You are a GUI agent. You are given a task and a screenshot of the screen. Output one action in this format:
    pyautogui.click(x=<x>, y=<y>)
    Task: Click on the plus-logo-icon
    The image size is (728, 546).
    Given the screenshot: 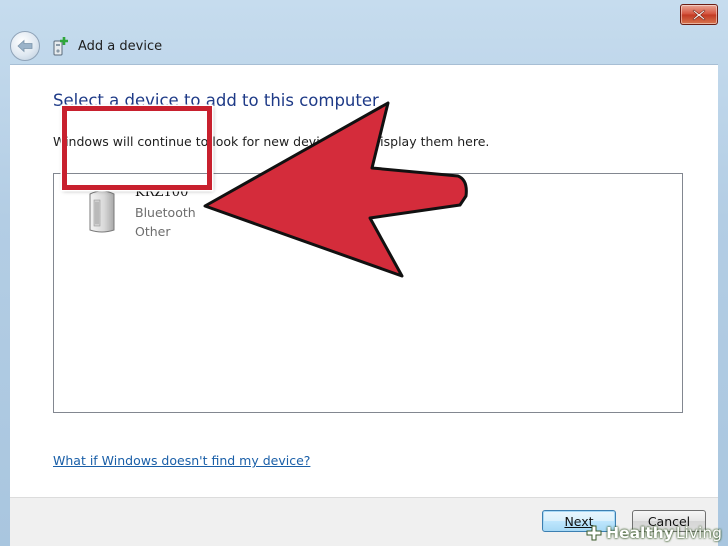 What is the action you would take?
    pyautogui.click(x=594, y=533)
    